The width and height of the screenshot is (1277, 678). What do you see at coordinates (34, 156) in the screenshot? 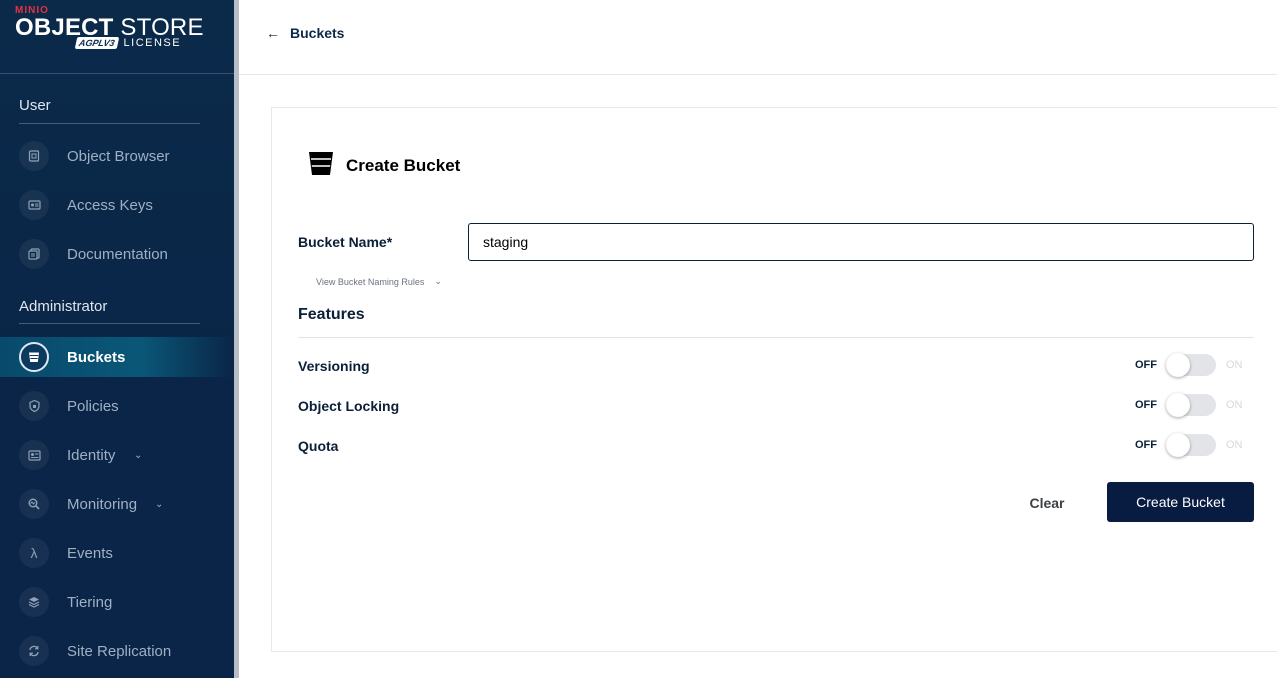
I see `object-browser-icon` at bounding box center [34, 156].